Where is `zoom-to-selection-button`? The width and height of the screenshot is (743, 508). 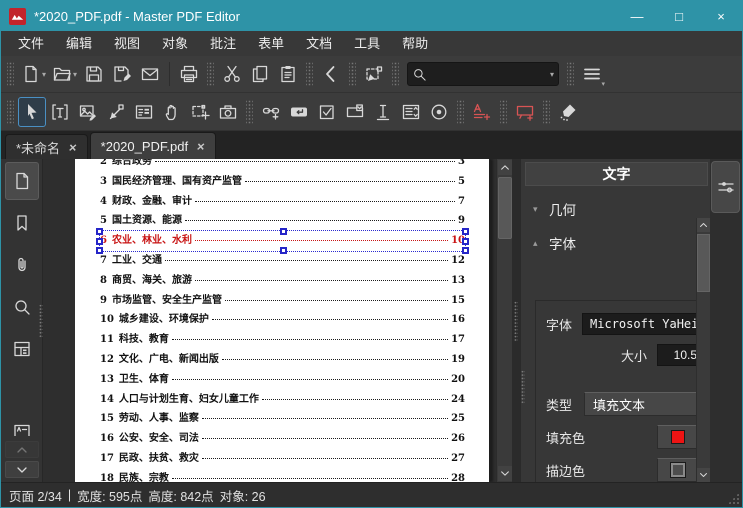
zoom-to-selection-button is located at coordinates (374, 74).